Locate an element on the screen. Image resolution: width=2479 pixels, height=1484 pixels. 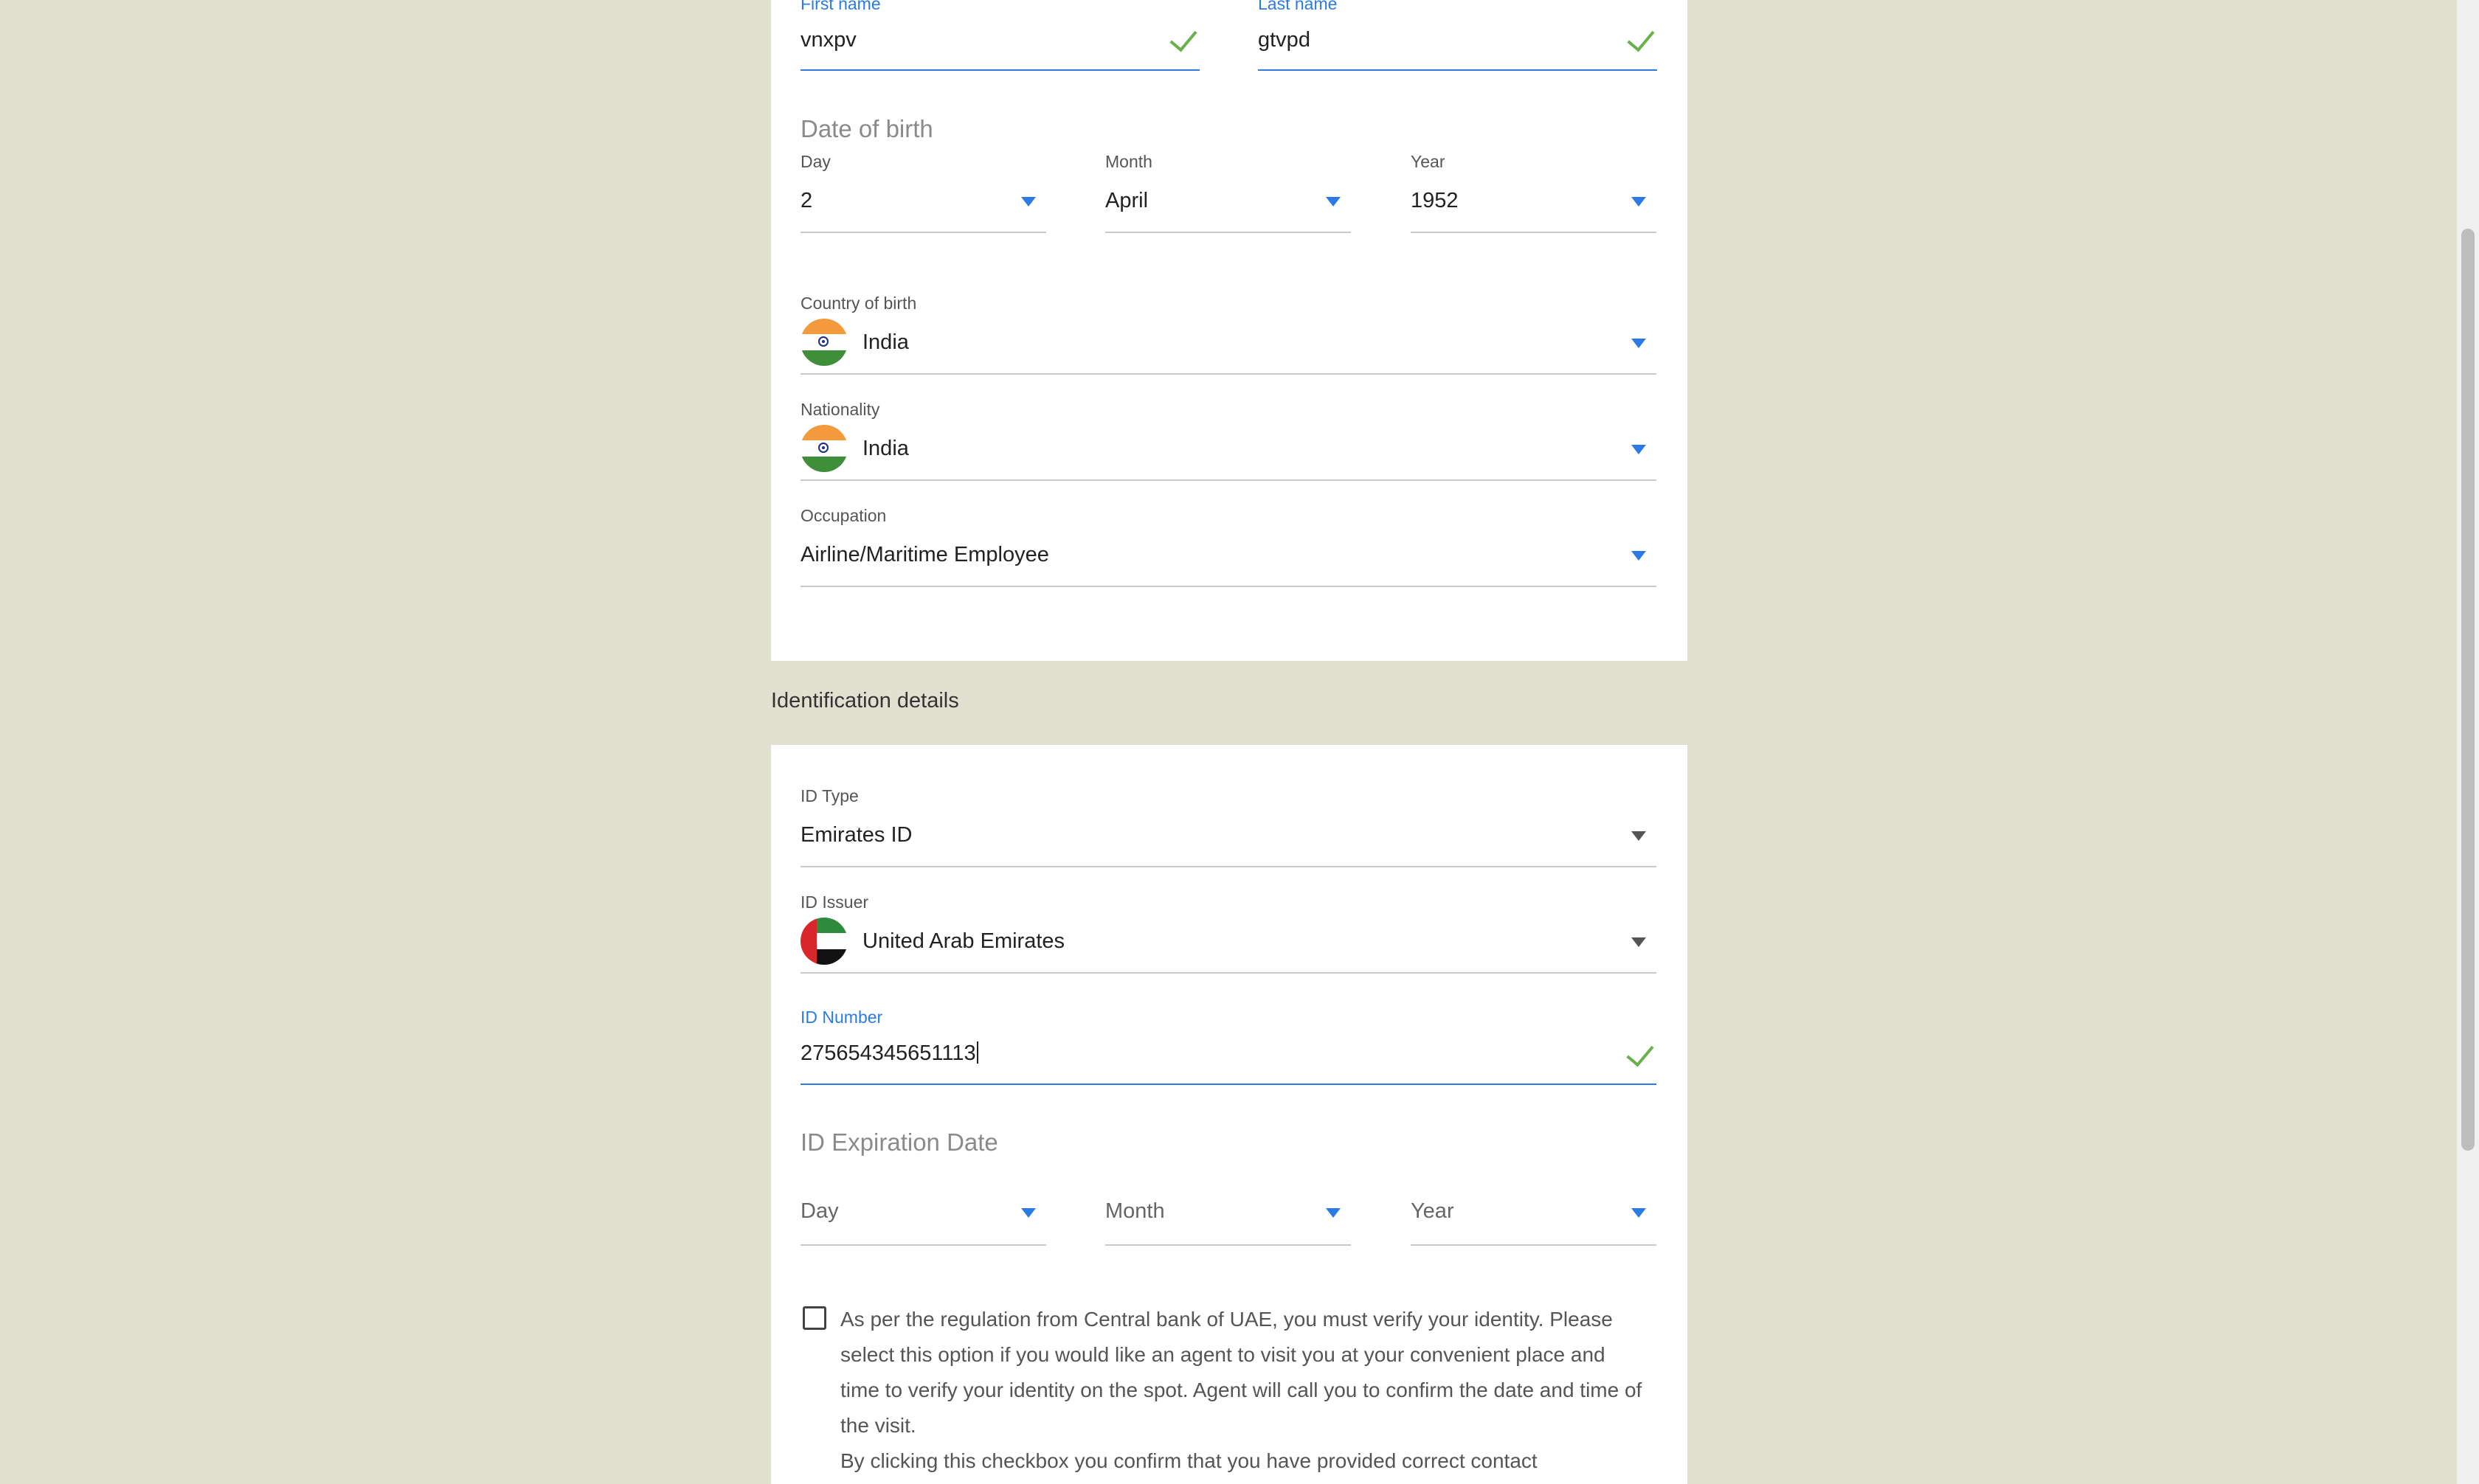
dob-year-value: 1952 is located at coordinates (1435, 200).